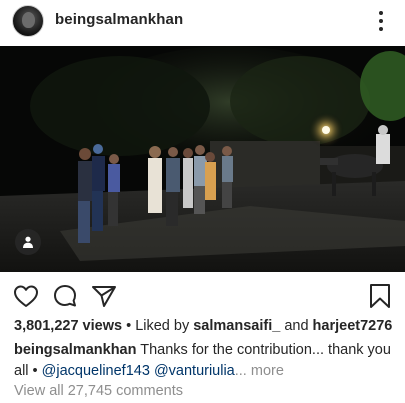  Describe the element at coordinates (380, 296) in the screenshot. I see `bookmark-icon` at that location.